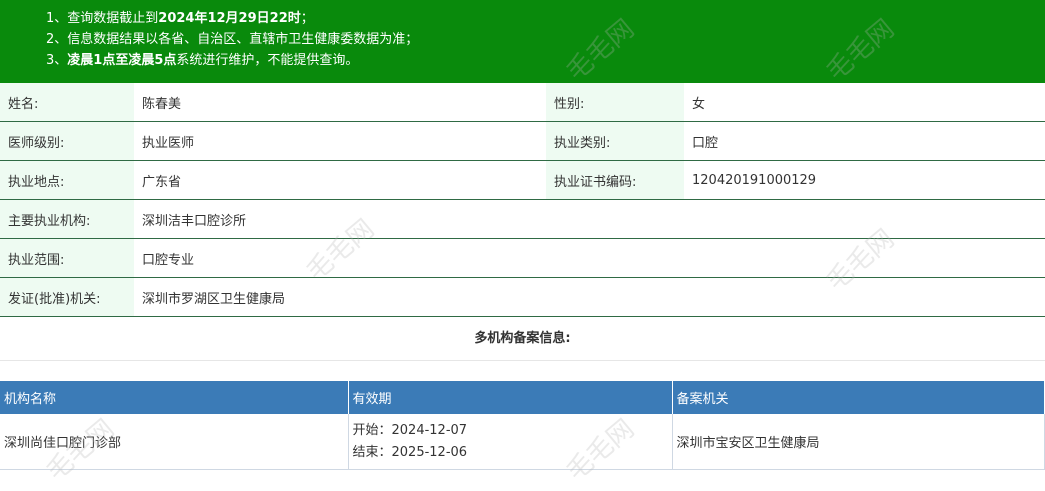  I want to click on level-label: 医师级别:, so click(67, 141).